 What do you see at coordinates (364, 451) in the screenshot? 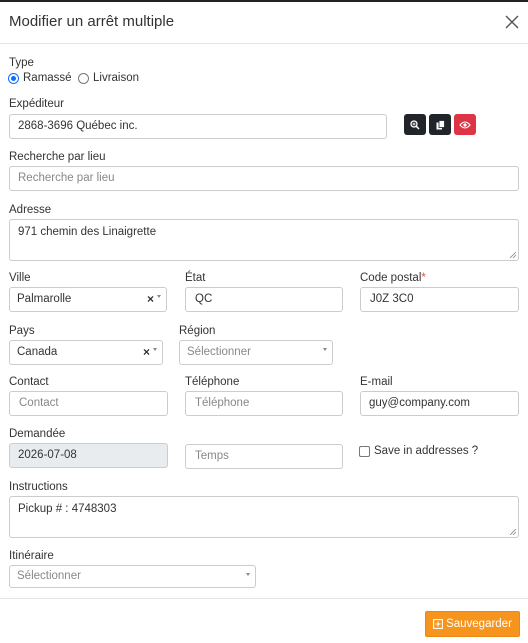
I see `save-address-checkbox` at bounding box center [364, 451].